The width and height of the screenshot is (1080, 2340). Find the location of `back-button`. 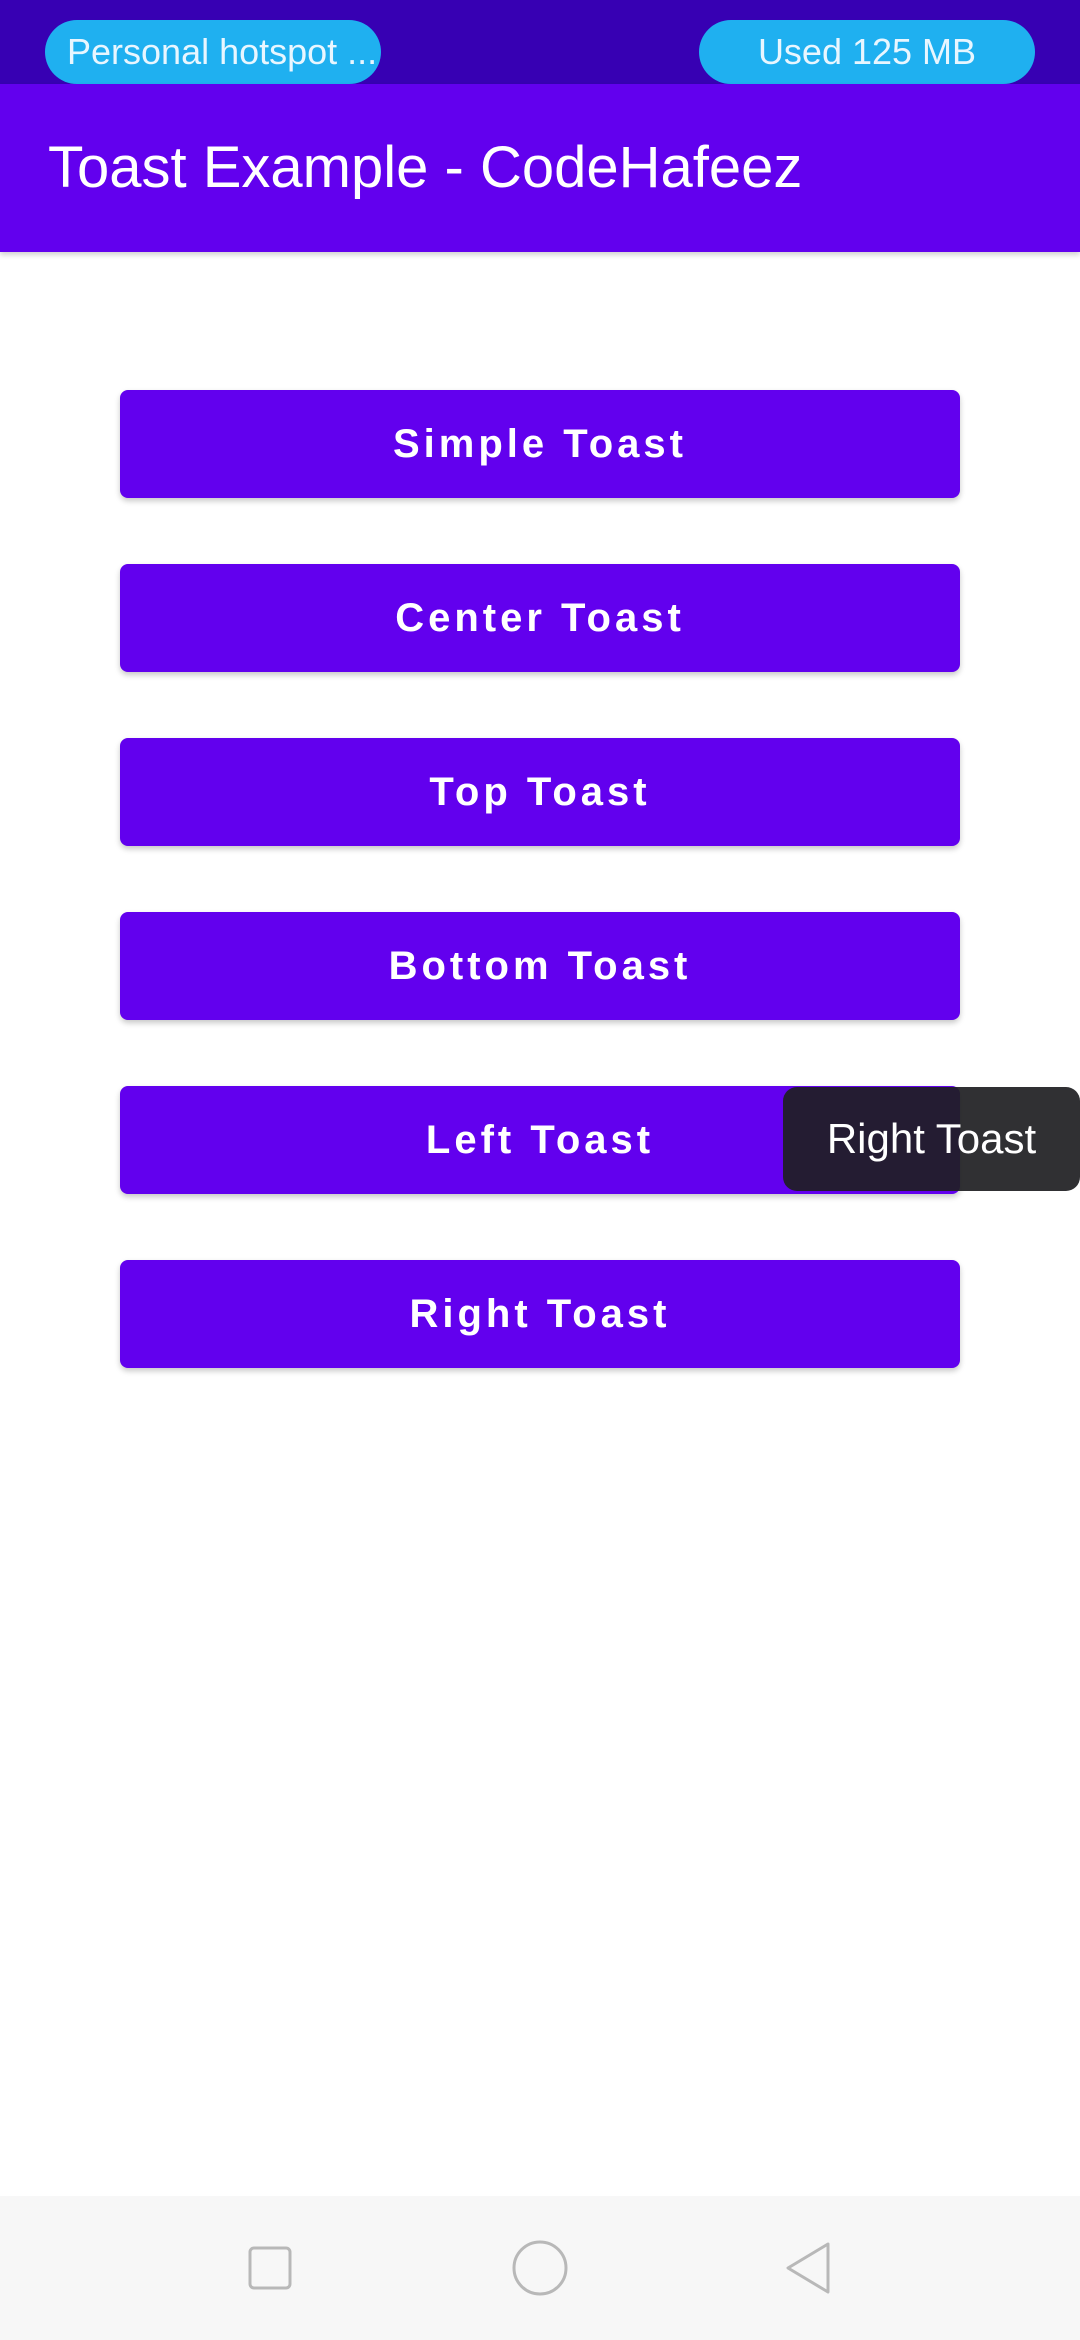

back-button is located at coordinates (810, 2268).